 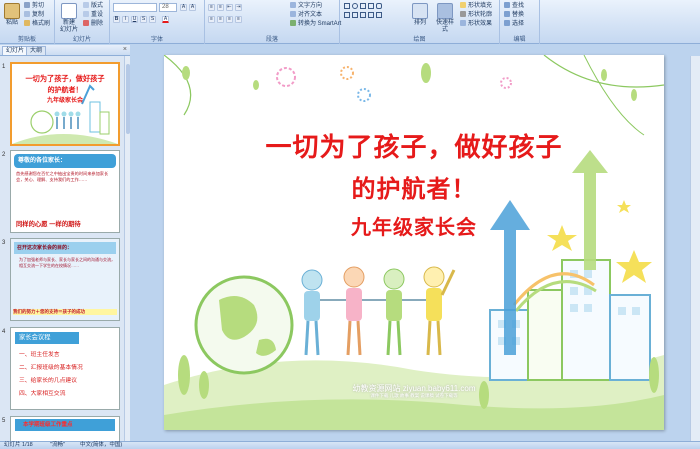 I want to click on font-size-combo: 28, so click(x=168, y=7).